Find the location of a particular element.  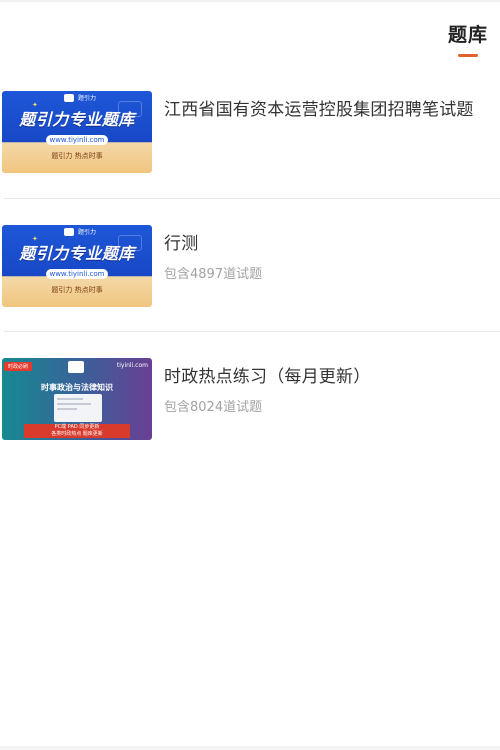

thumbnail-headline: 时事政治与法律知识 is located at coordinates (77, 387).